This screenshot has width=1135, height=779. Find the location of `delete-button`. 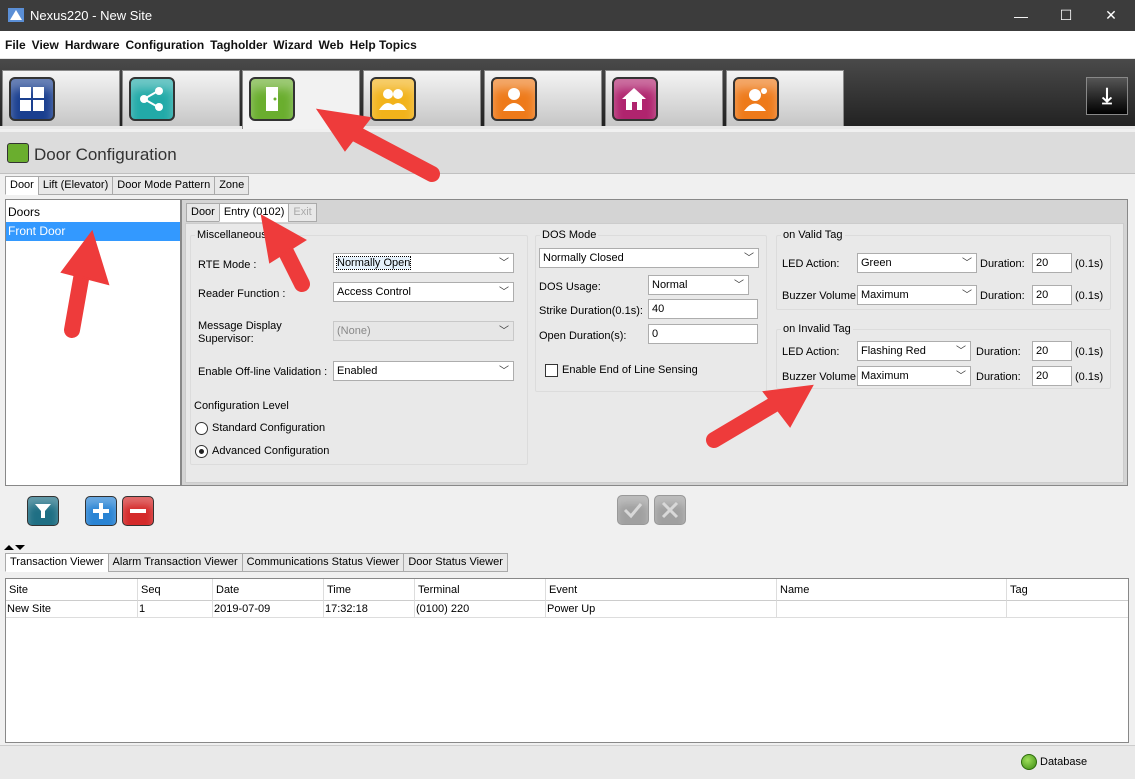

delete-button is located at coordinates (138, 511).